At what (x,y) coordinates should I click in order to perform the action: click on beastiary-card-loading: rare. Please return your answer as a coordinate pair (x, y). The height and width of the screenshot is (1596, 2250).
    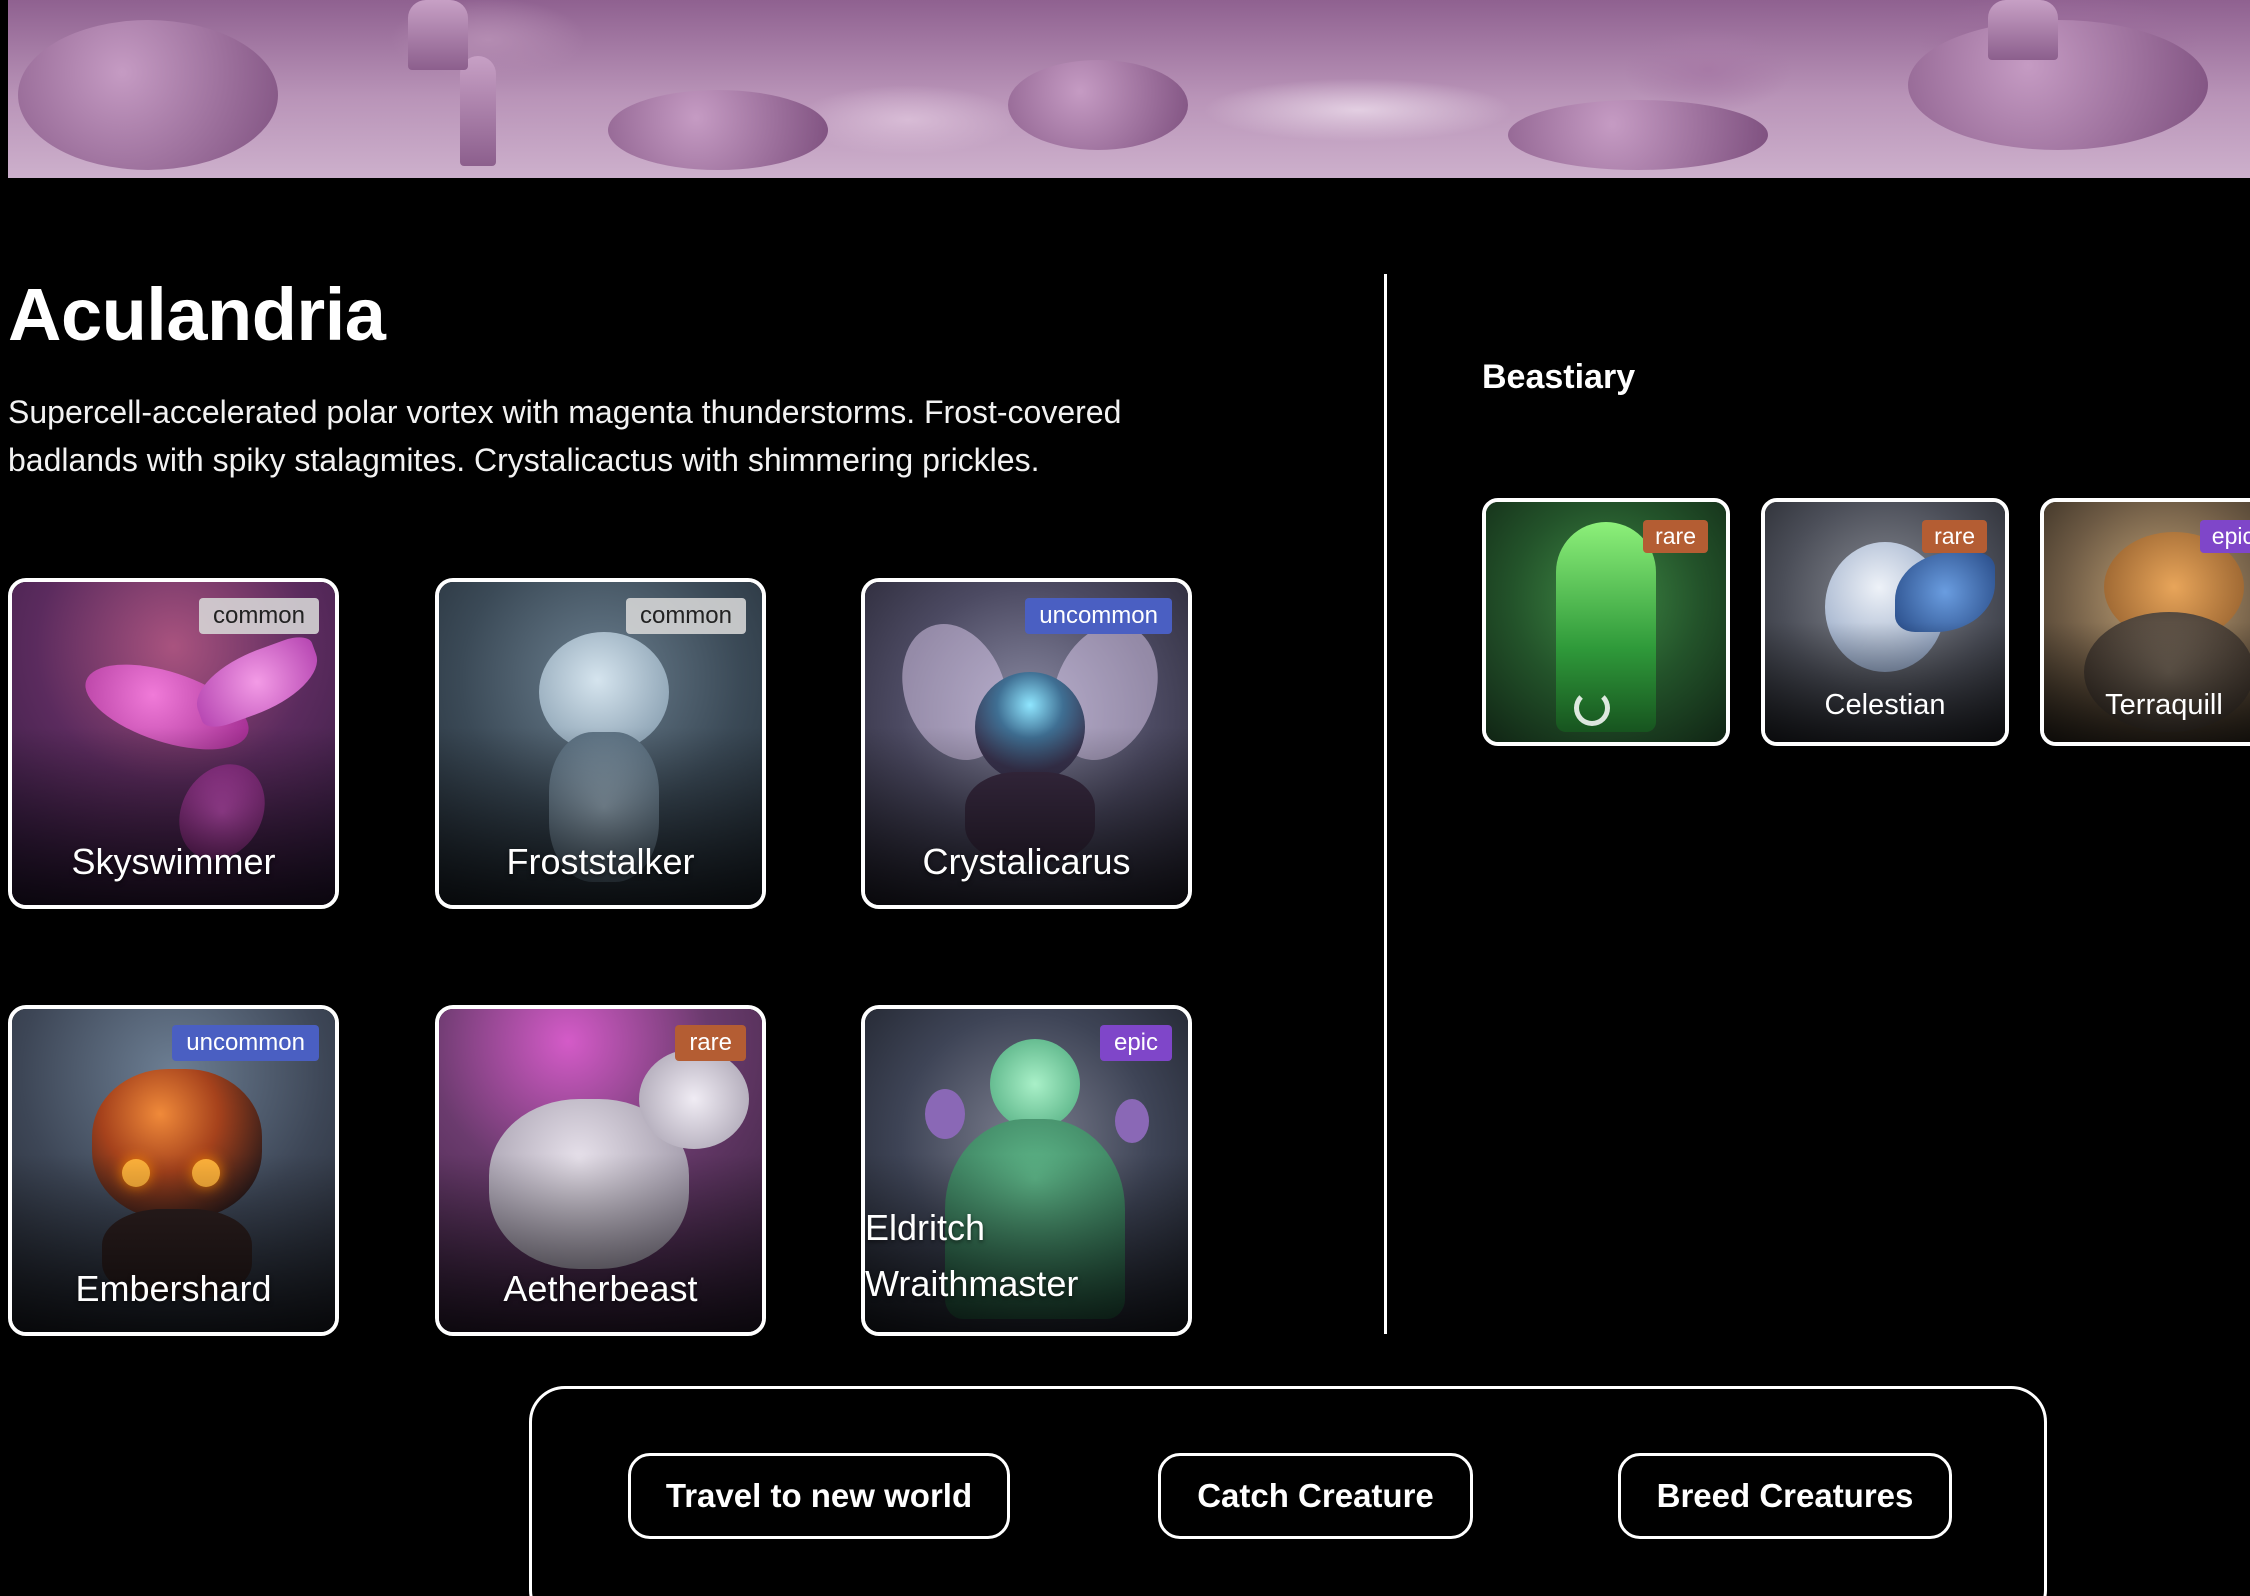
    Looking at the image, I should click on (1606, 622).